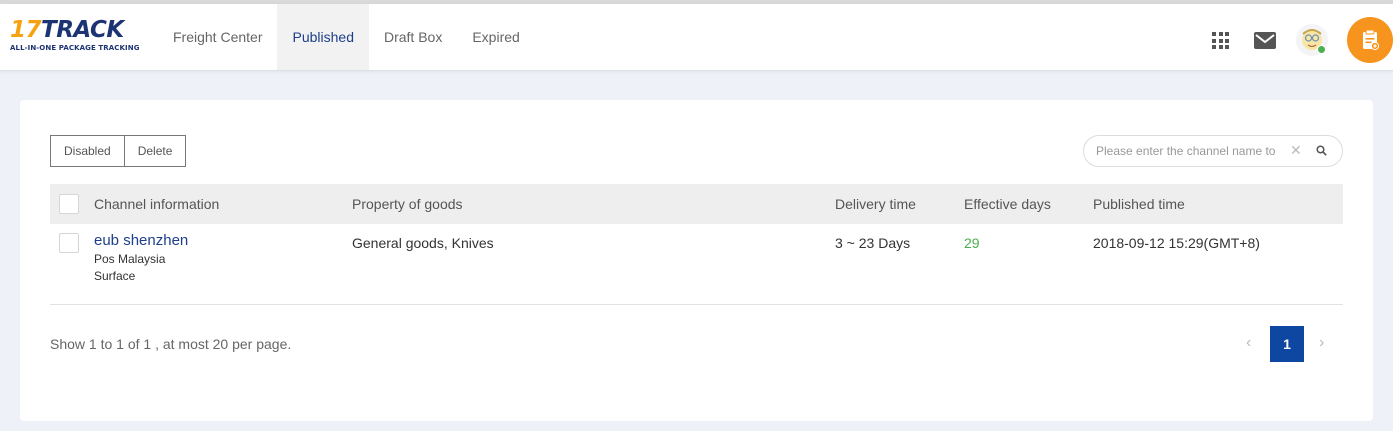 The image size is (1393, 431). Describe the element at coordinates (1321, 343) in the screenshot. I see `next-page-icon: ›` at that location.